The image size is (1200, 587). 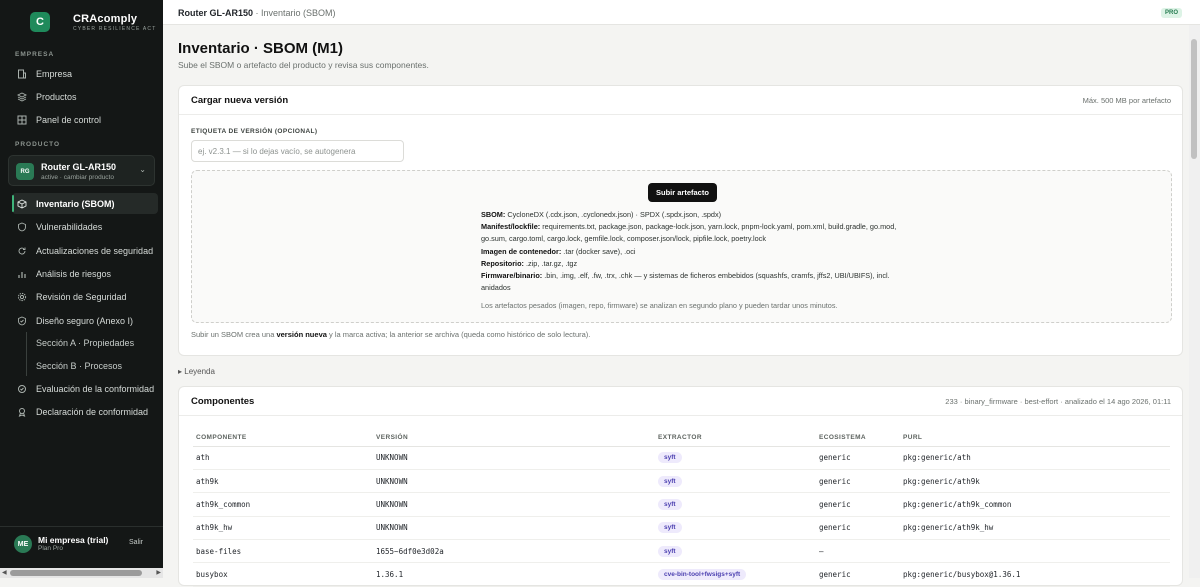 What do you see at coordinates (69, 226) in the screenshot?
I see `sidebar-item-label: Vulnerabilidades` at bounding box center [69, 226].